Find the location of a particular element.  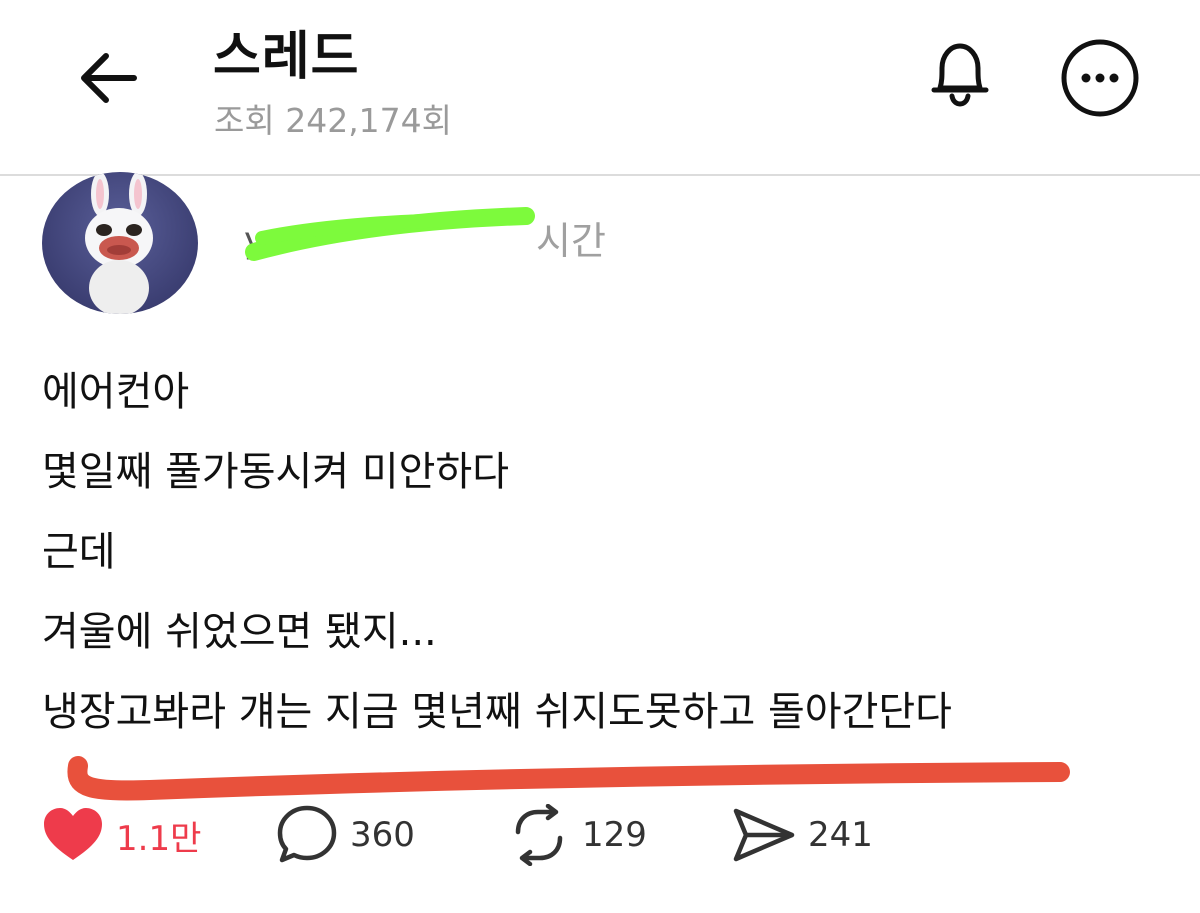

back-arrow-icon is located at coordinates (109, 78).